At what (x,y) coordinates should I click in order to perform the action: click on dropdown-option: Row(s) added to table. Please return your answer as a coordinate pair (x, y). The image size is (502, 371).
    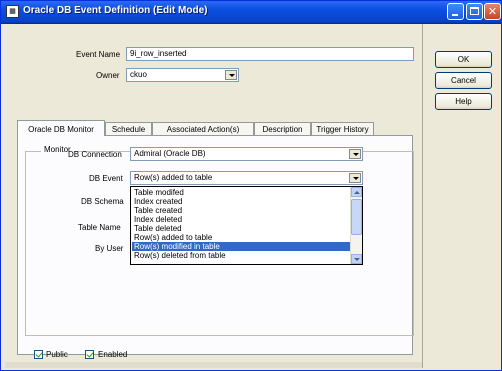
    Looking at the image, I should click on (242, 237).